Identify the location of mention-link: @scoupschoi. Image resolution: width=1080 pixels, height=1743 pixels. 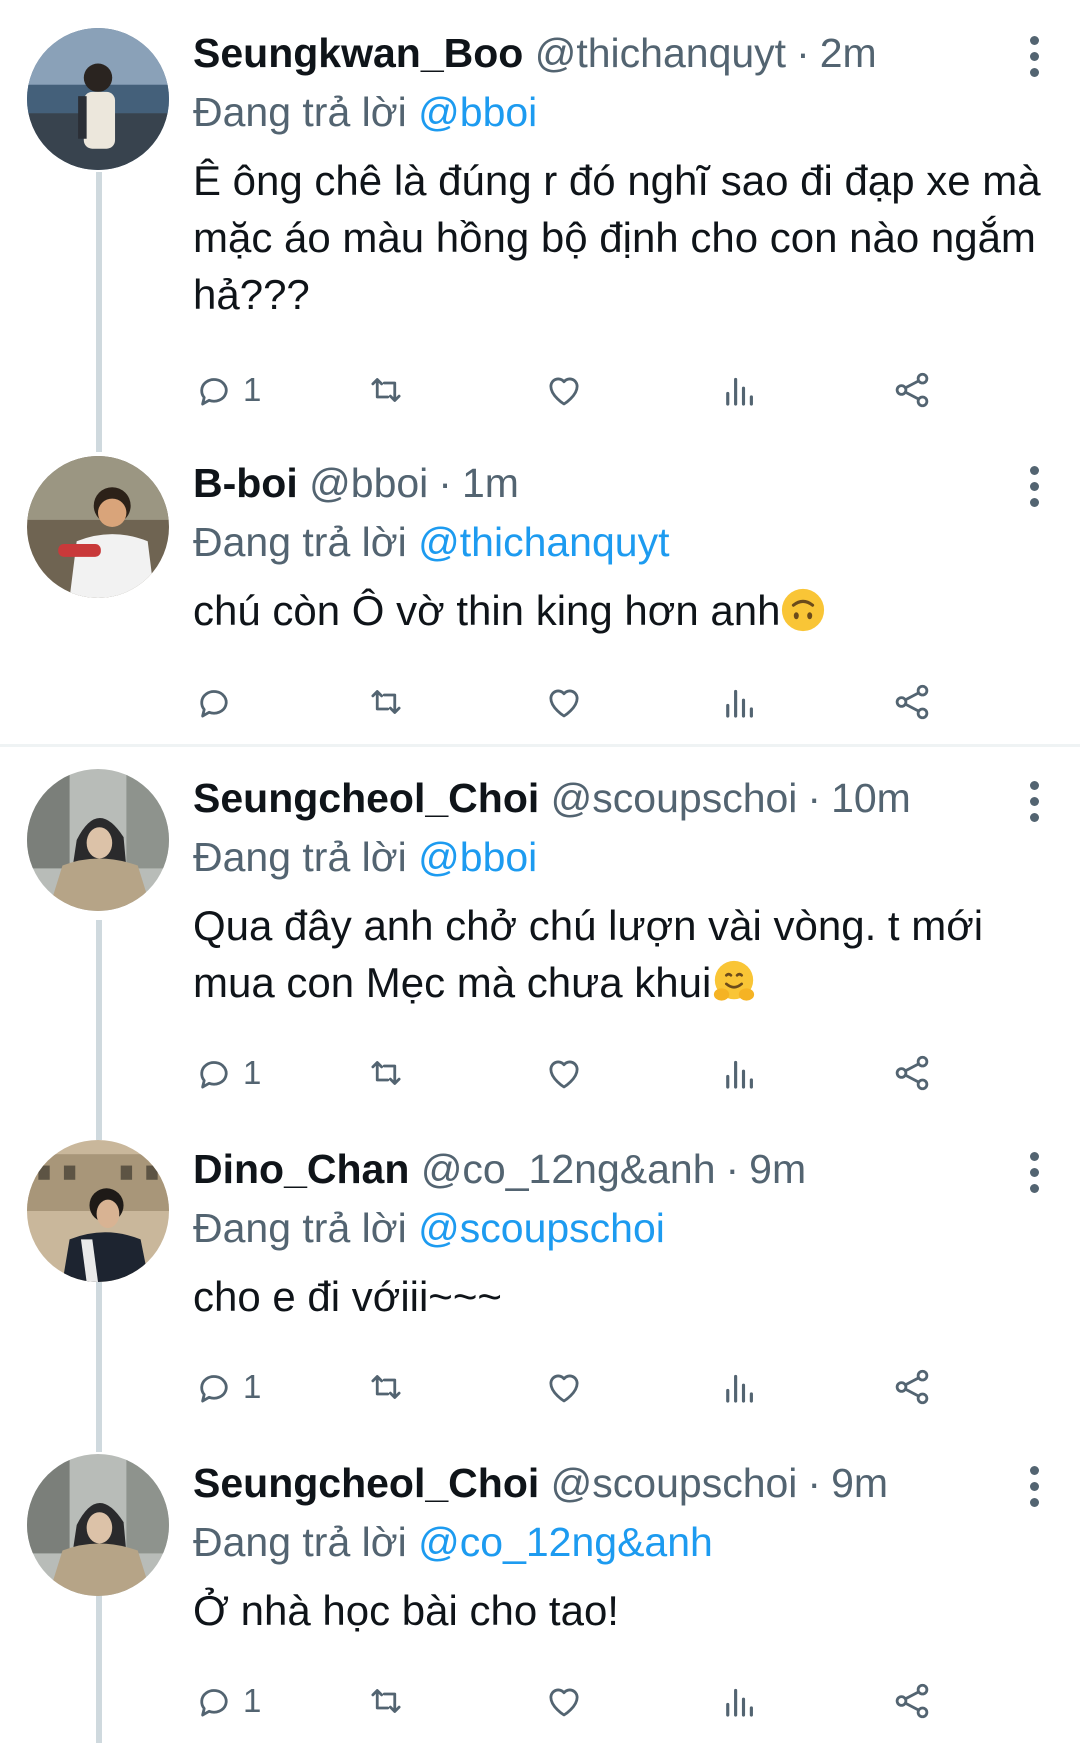
(541, 1228).